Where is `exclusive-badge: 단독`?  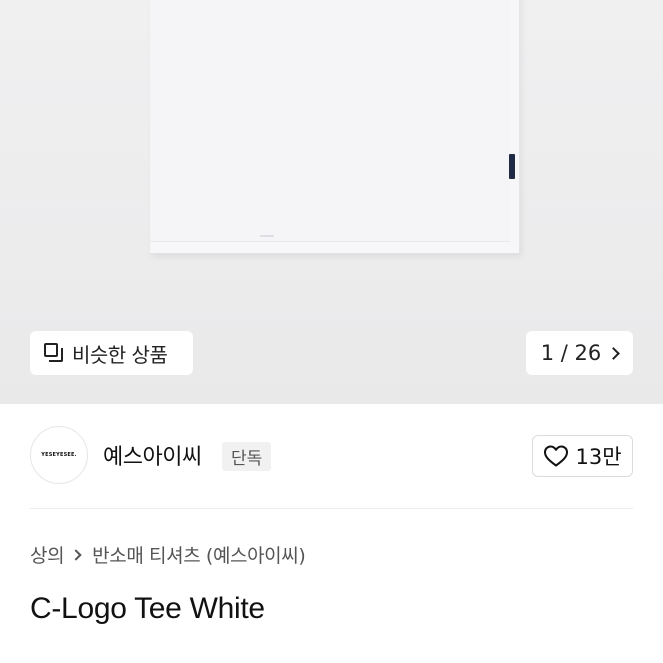 exclusive-badge: 단독 is located at coordinates (247, 456).